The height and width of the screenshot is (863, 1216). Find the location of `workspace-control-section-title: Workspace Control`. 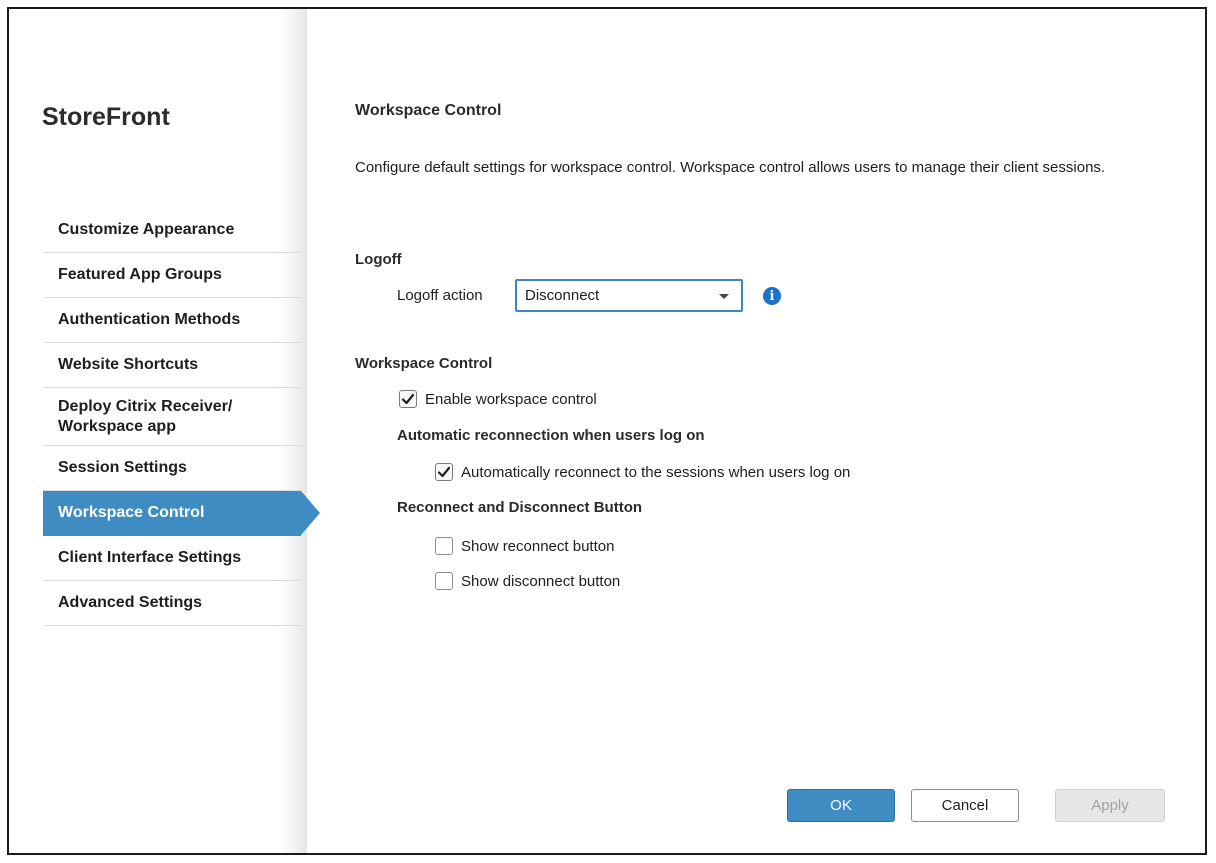

workspace-control-section-title: Workspace Control is located at coordinates (424, 363).